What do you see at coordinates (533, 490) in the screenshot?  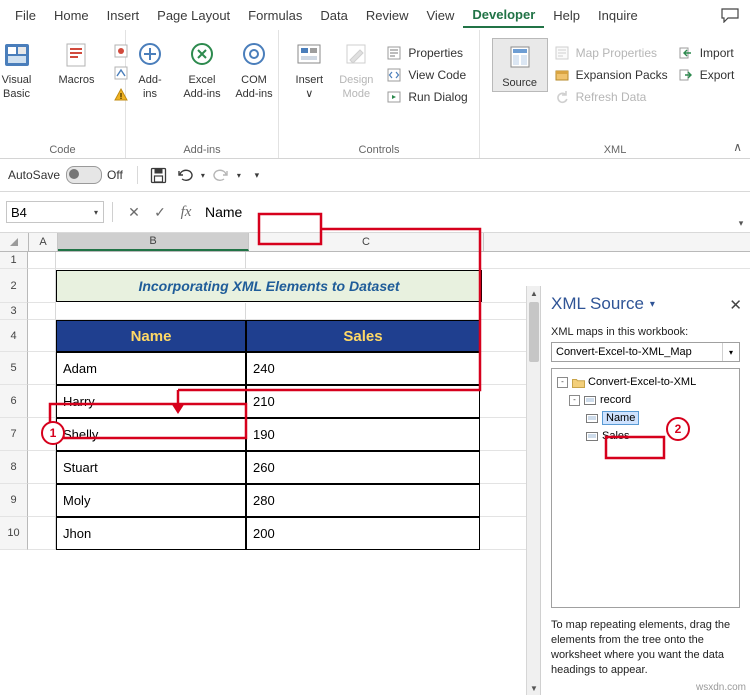 I see `sheet-vertical-scrollbar: ▲ ▼` at bounding box center [533, 490].